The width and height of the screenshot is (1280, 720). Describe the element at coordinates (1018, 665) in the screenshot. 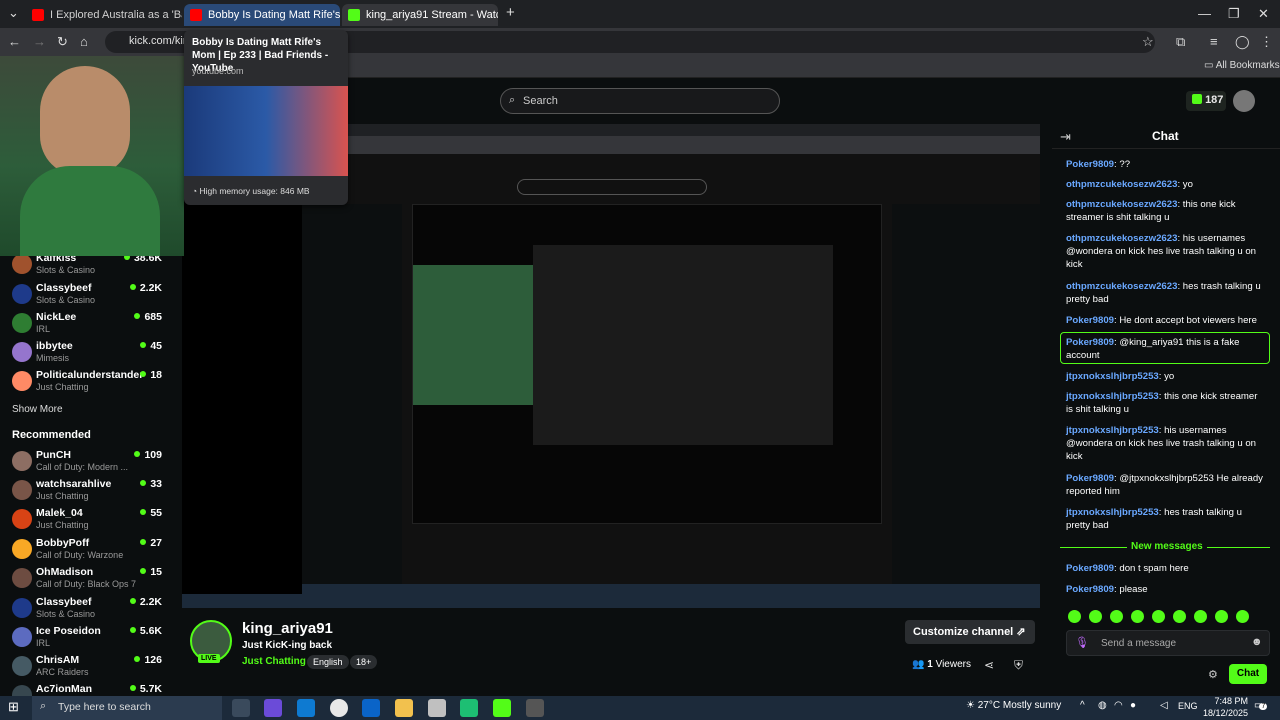

I see `mod-icon: ⛨` at that location.